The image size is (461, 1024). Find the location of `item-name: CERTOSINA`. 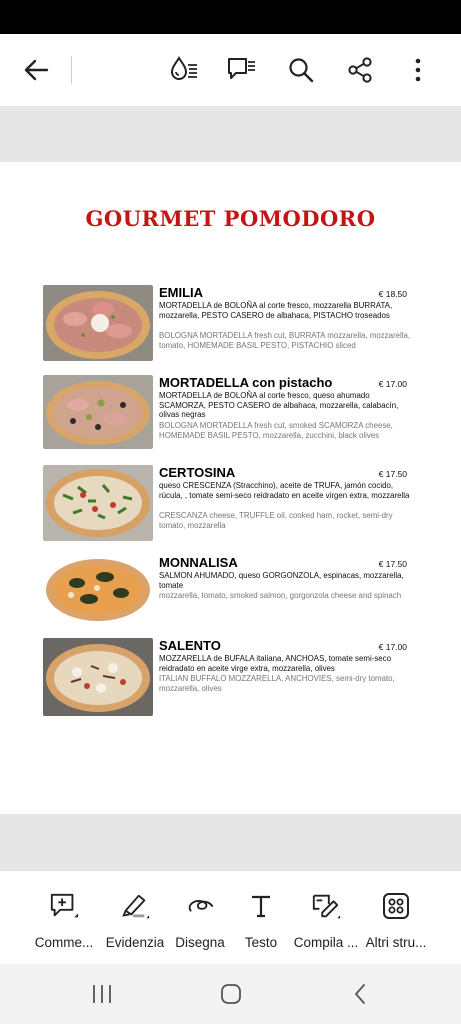

item-name: CERTOSINA is located at coordinates (197, 472).